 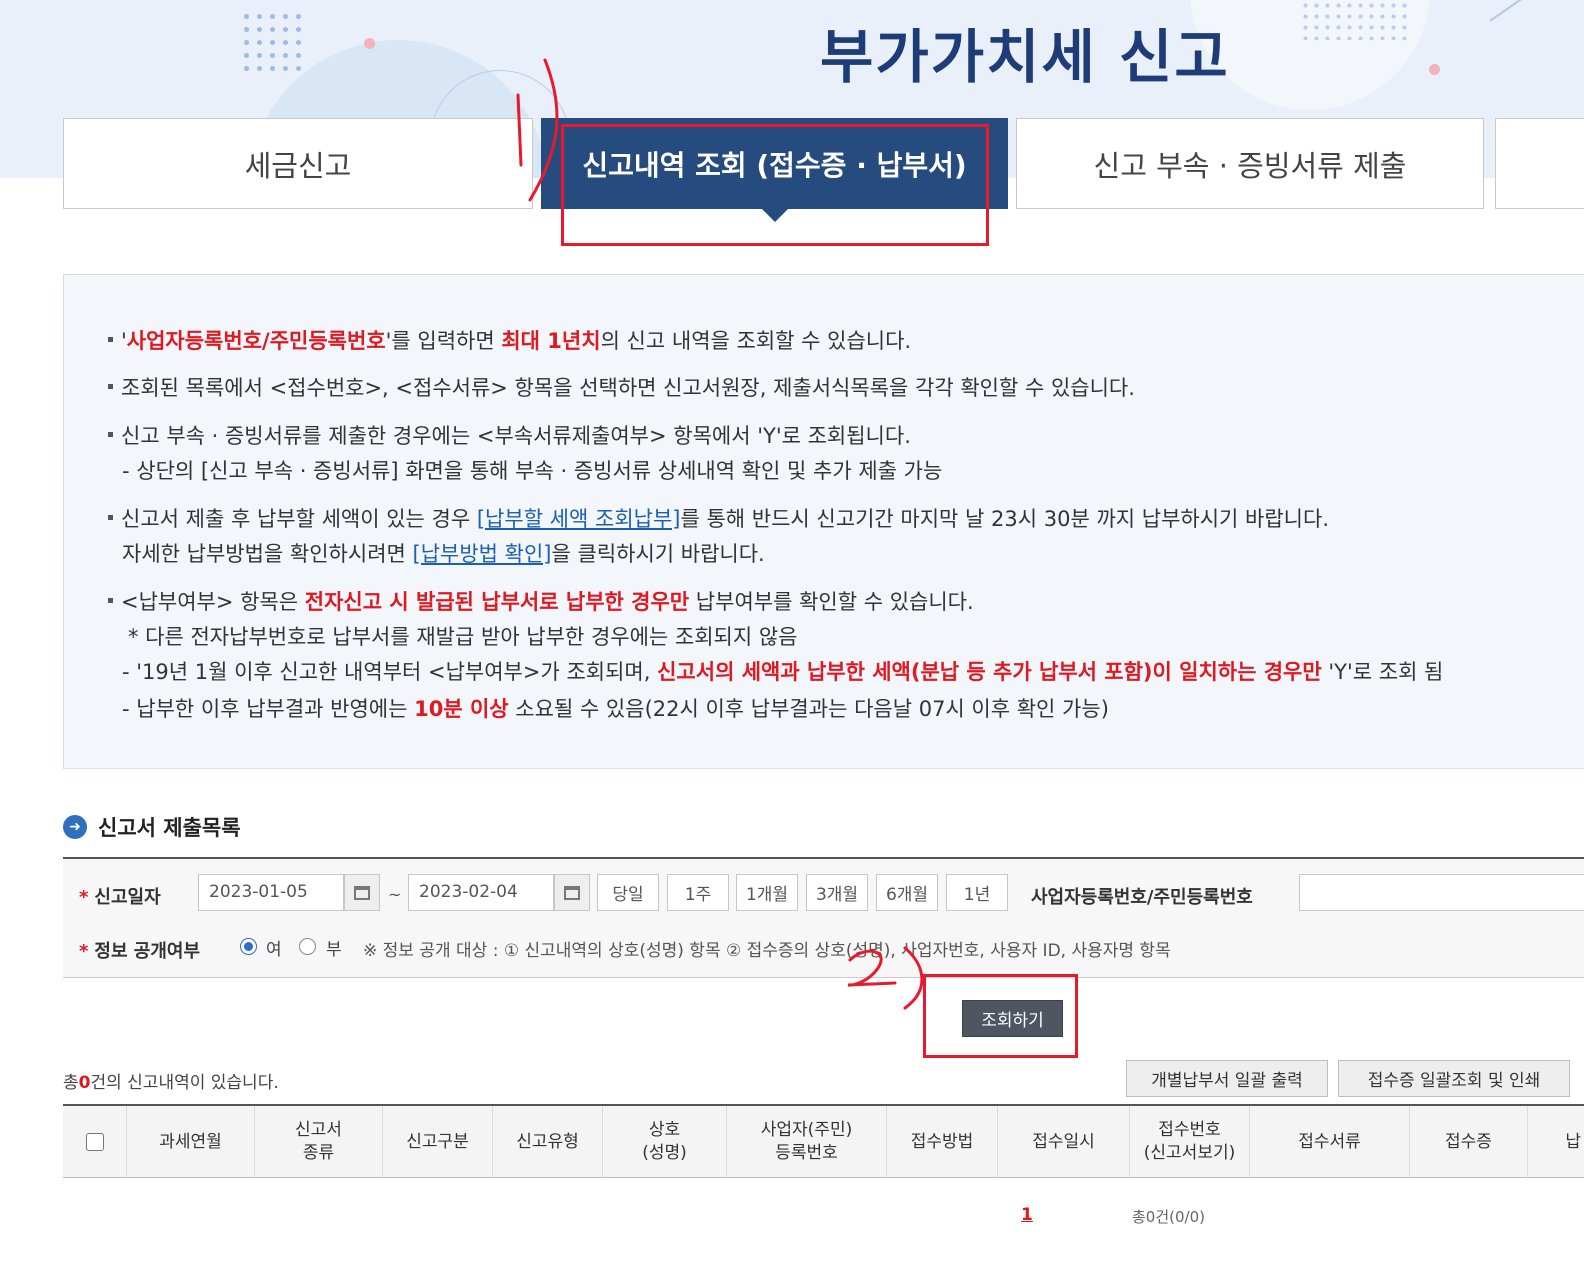 I want to click on arrow-circle-icon: ➜, so click(x=75, y=827).